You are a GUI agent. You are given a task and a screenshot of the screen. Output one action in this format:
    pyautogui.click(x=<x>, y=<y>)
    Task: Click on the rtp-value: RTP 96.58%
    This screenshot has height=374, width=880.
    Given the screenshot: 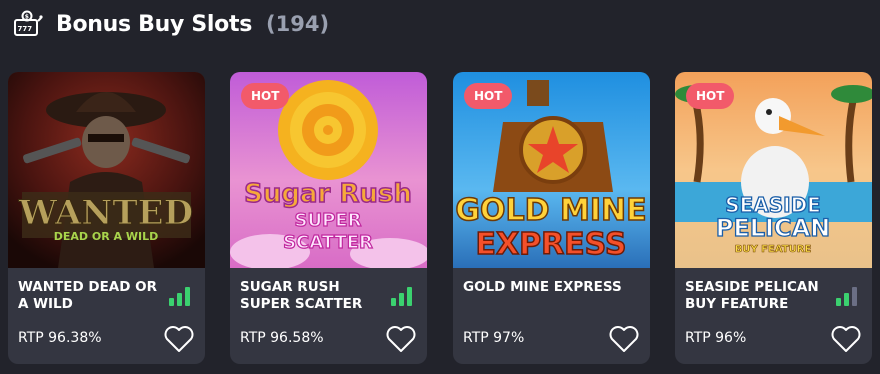 What is the action you would take?
    pyautogui.click(x=282, y=338)
    